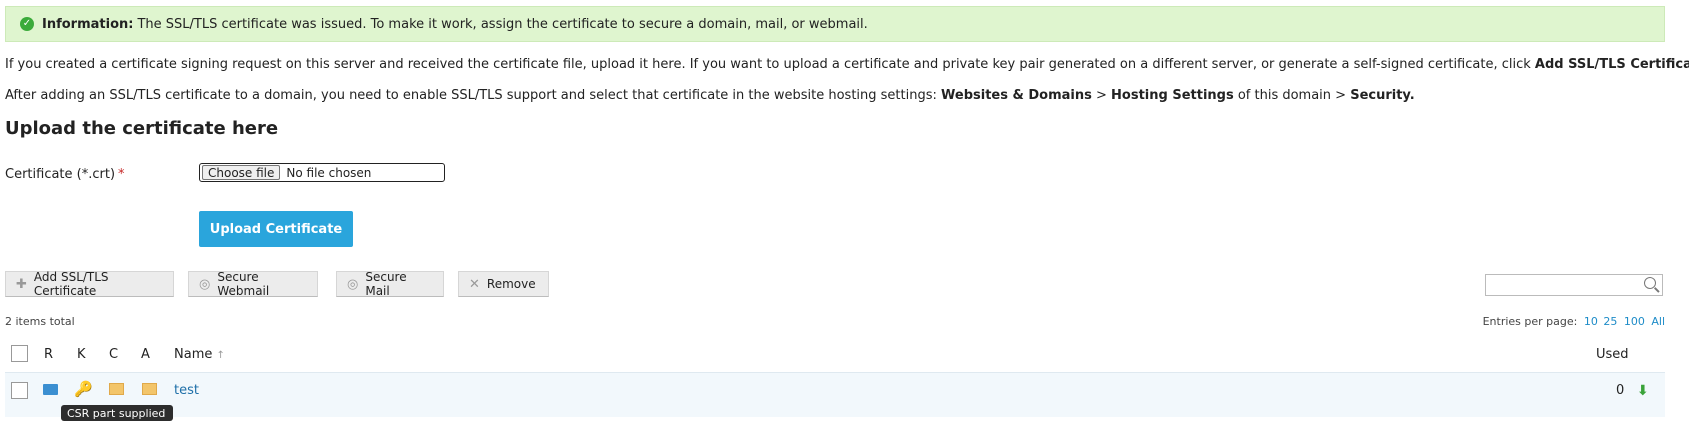  I want to click on intro-sep: >, so click(1101, 95).